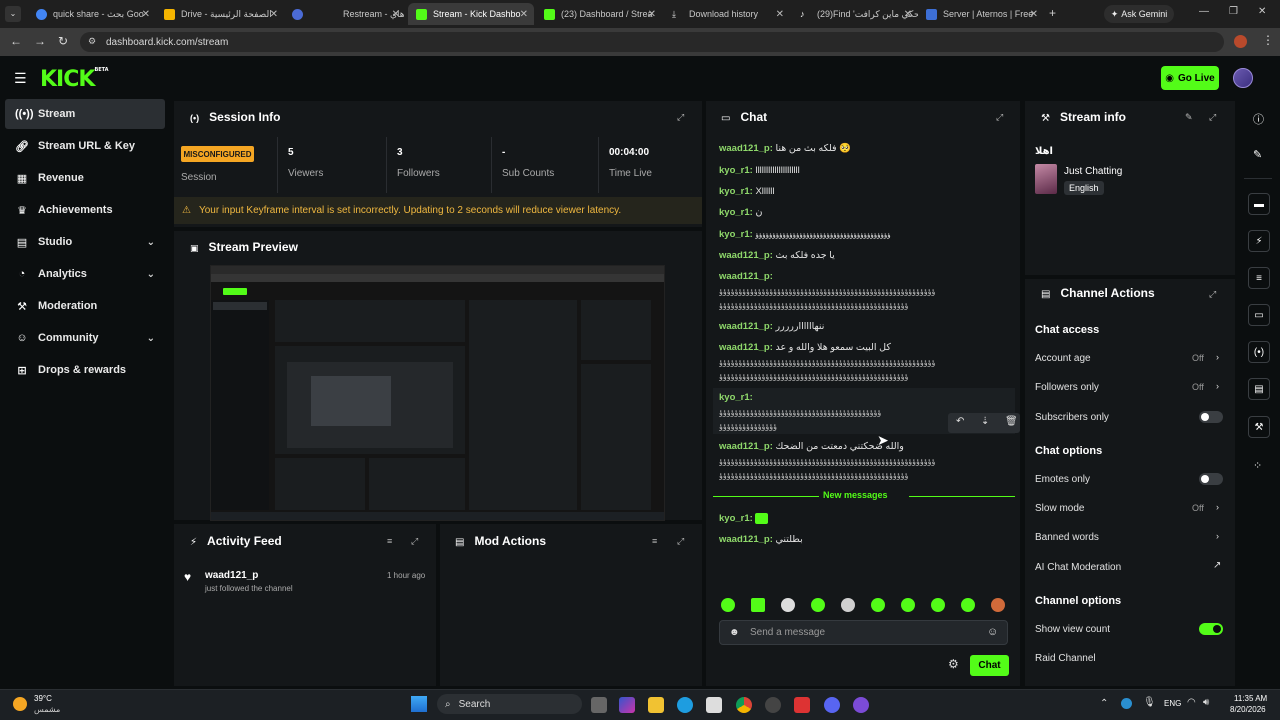 The image size is (1280, 720). What do you see at coordinates (1126, 703) in the screenshot?
I see `tray-app-icon` at bounding box center [1126, 703].